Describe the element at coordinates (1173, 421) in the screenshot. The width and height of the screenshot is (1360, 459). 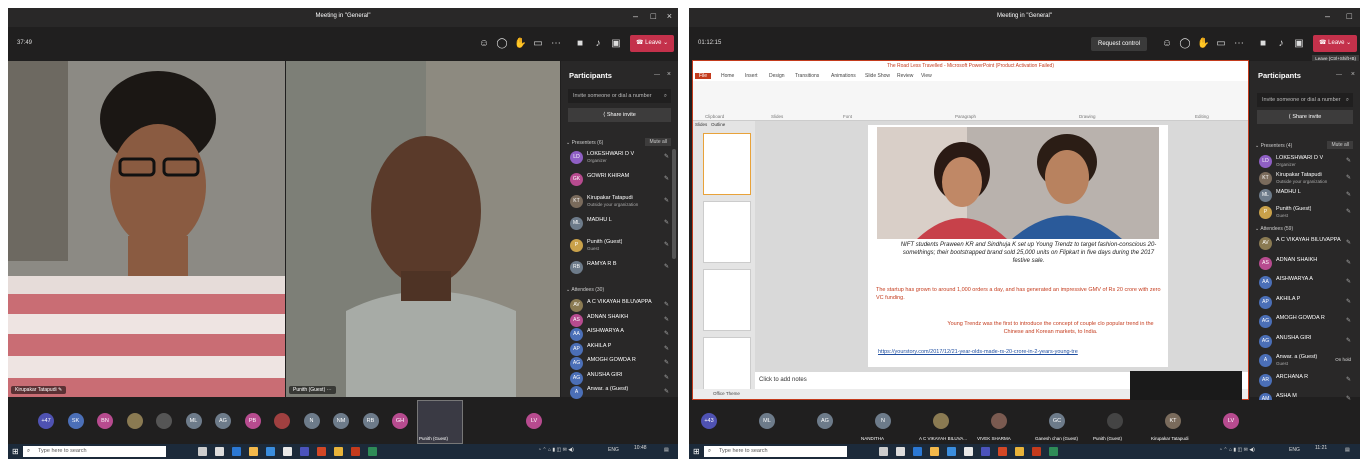
I see `participant-bubble: KT` at that location.